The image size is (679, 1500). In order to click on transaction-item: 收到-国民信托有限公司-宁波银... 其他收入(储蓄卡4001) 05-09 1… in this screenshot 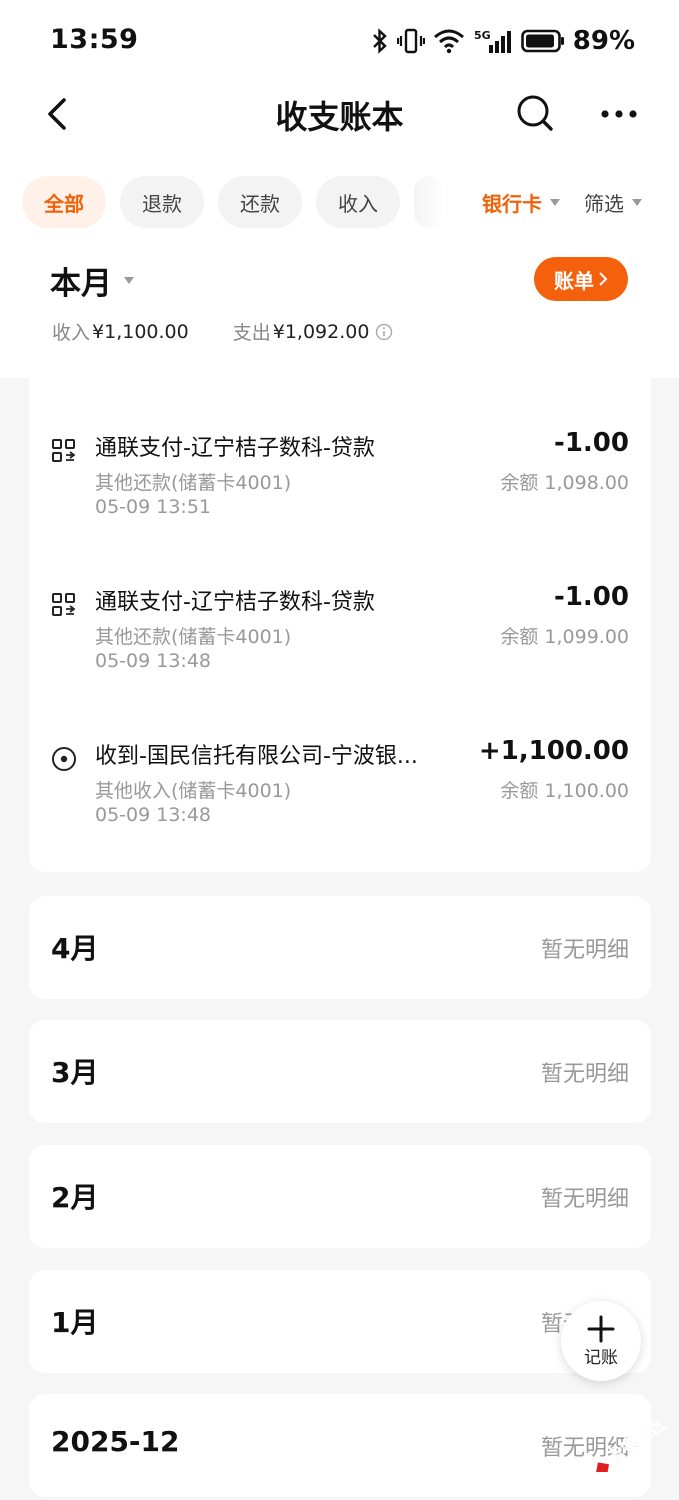, I will do `click(340, 797)`.